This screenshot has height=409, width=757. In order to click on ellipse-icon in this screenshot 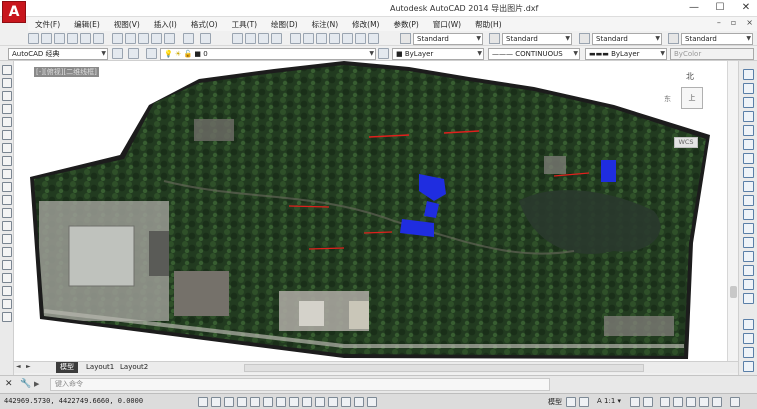, I will do `click(7, 187)`.